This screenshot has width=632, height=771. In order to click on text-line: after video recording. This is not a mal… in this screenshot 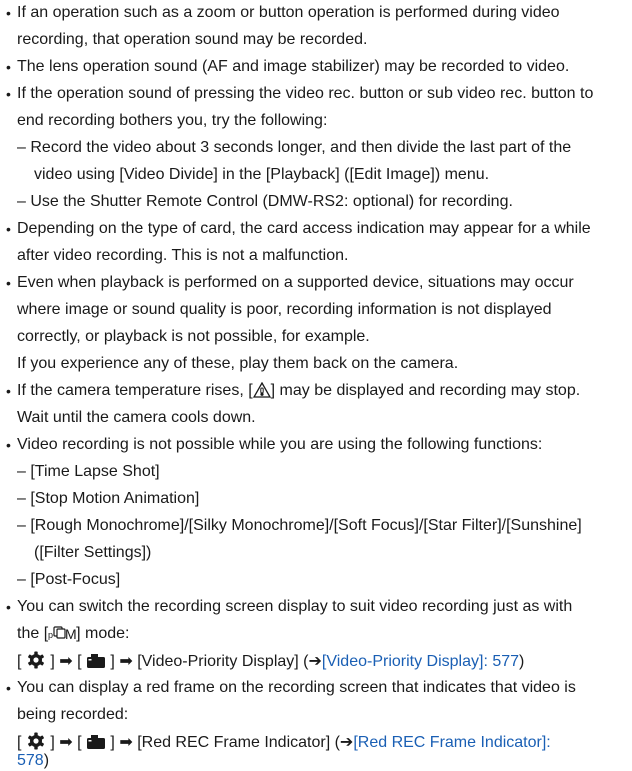, I will do `click(183, 255)`.